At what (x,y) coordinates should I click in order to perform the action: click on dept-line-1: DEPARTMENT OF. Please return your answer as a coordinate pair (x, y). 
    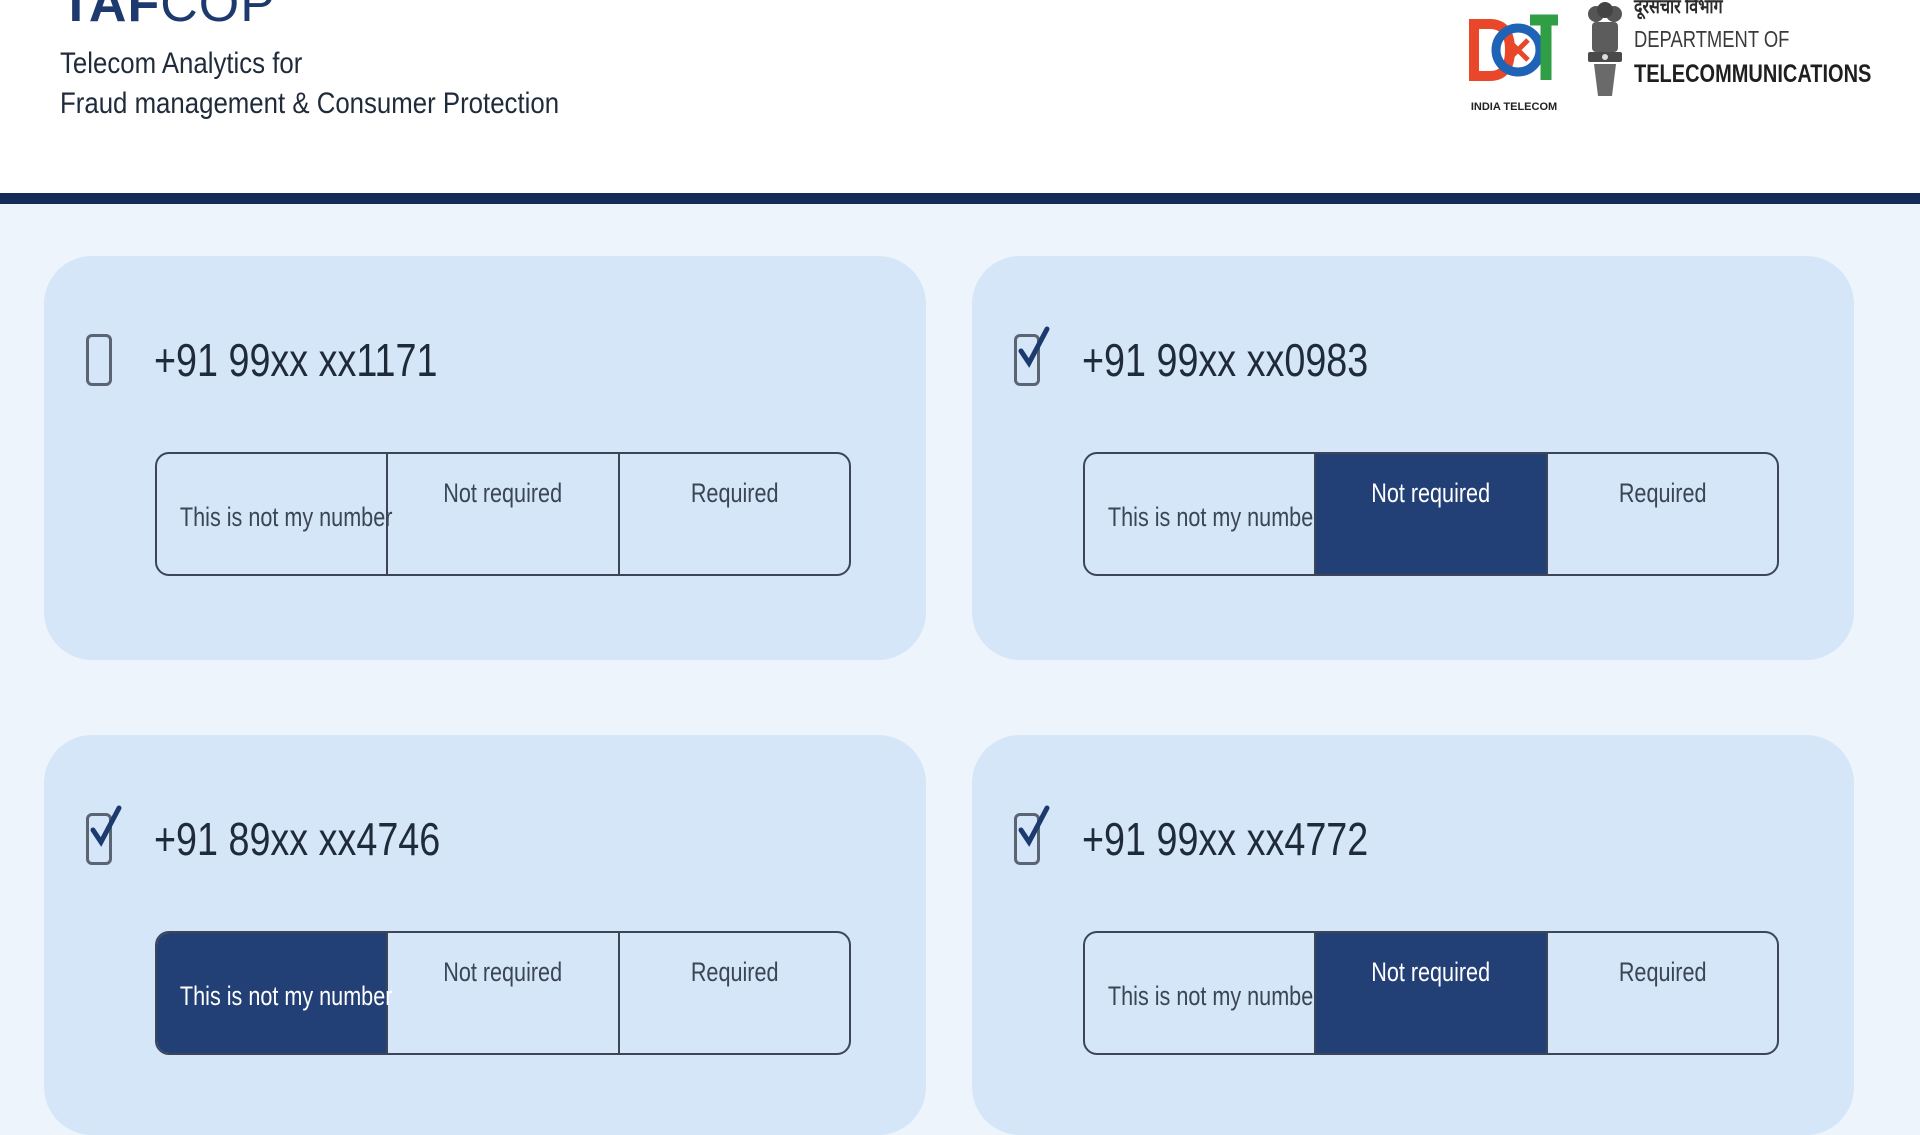
    Looking at the image, I should click on (1712, 39).